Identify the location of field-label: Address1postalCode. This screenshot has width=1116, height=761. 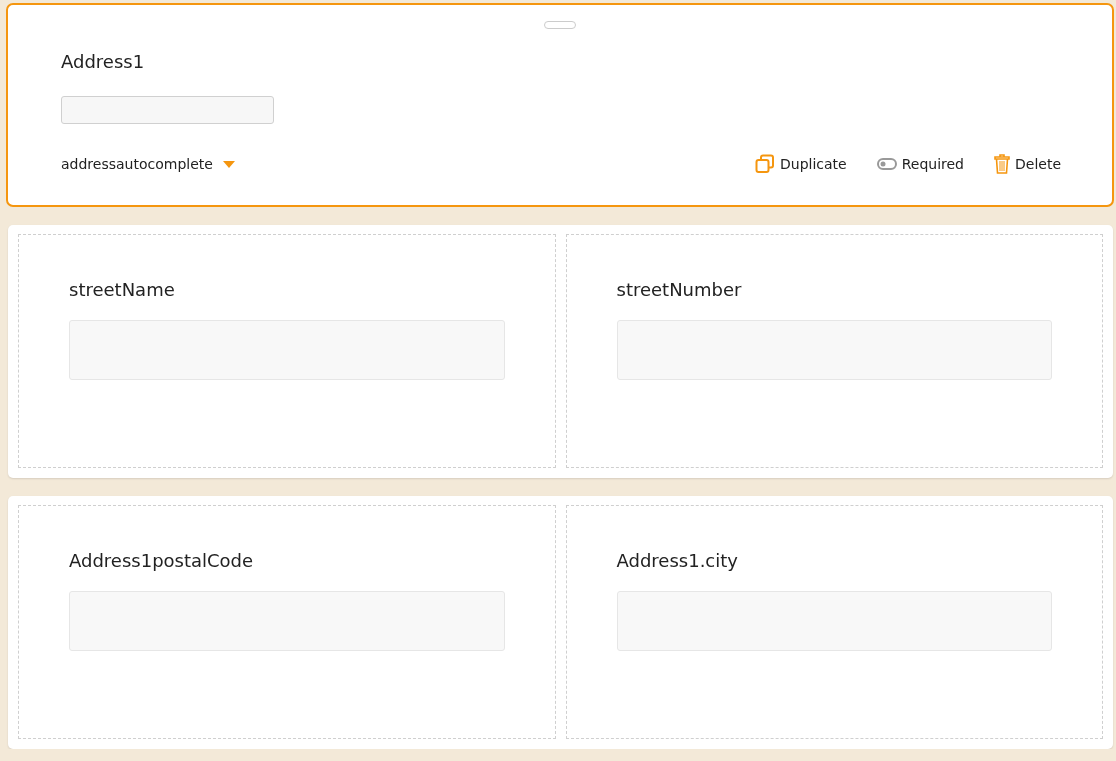
(162, 560).